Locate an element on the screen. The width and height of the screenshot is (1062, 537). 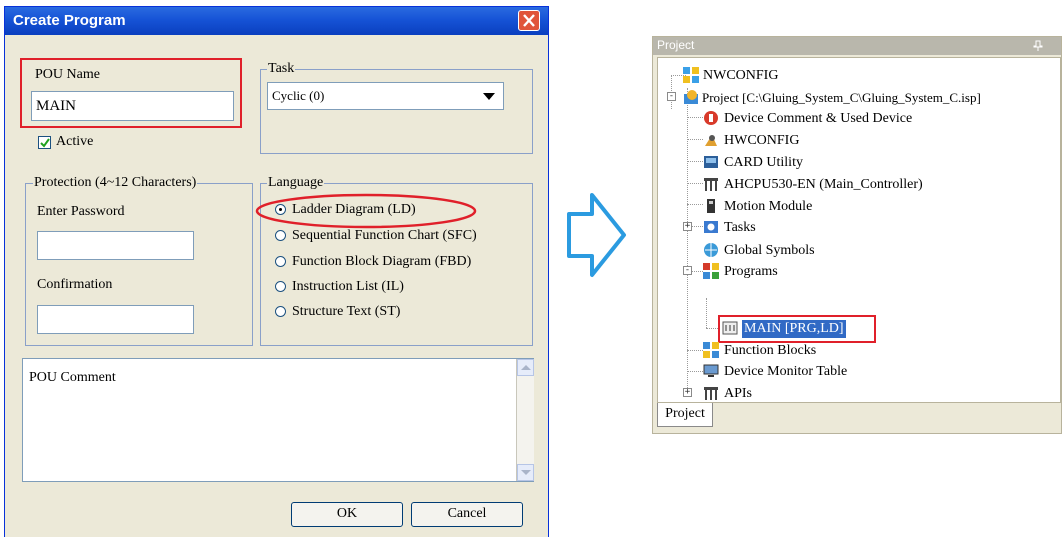
tree-item-motion-module: Motion Module is located at coordinates (803, 207).